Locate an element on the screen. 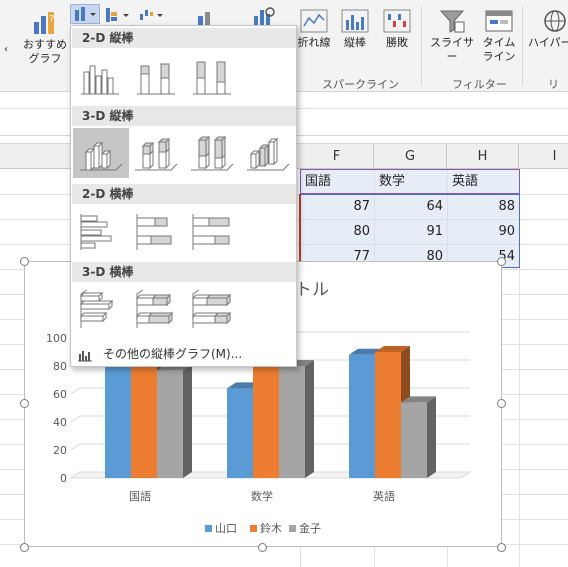 The height and width of the screenshot is (567, 568). section-3d-bar: 3-D 横棒 is located at coordinates (184, 272).